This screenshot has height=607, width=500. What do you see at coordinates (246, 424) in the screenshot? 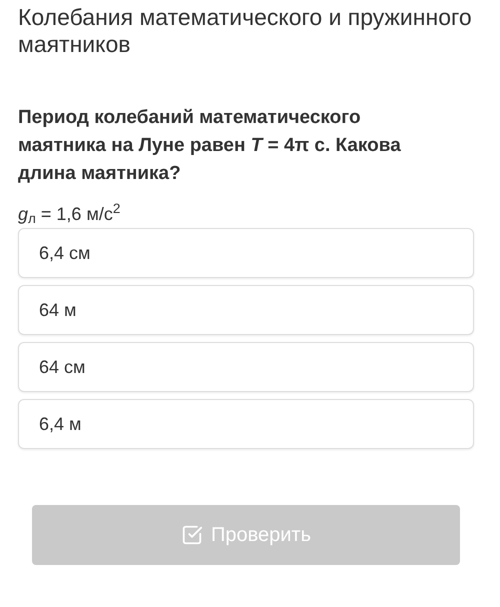
I see `answer-option: 6,4 м` at bounding box center [246, 424].